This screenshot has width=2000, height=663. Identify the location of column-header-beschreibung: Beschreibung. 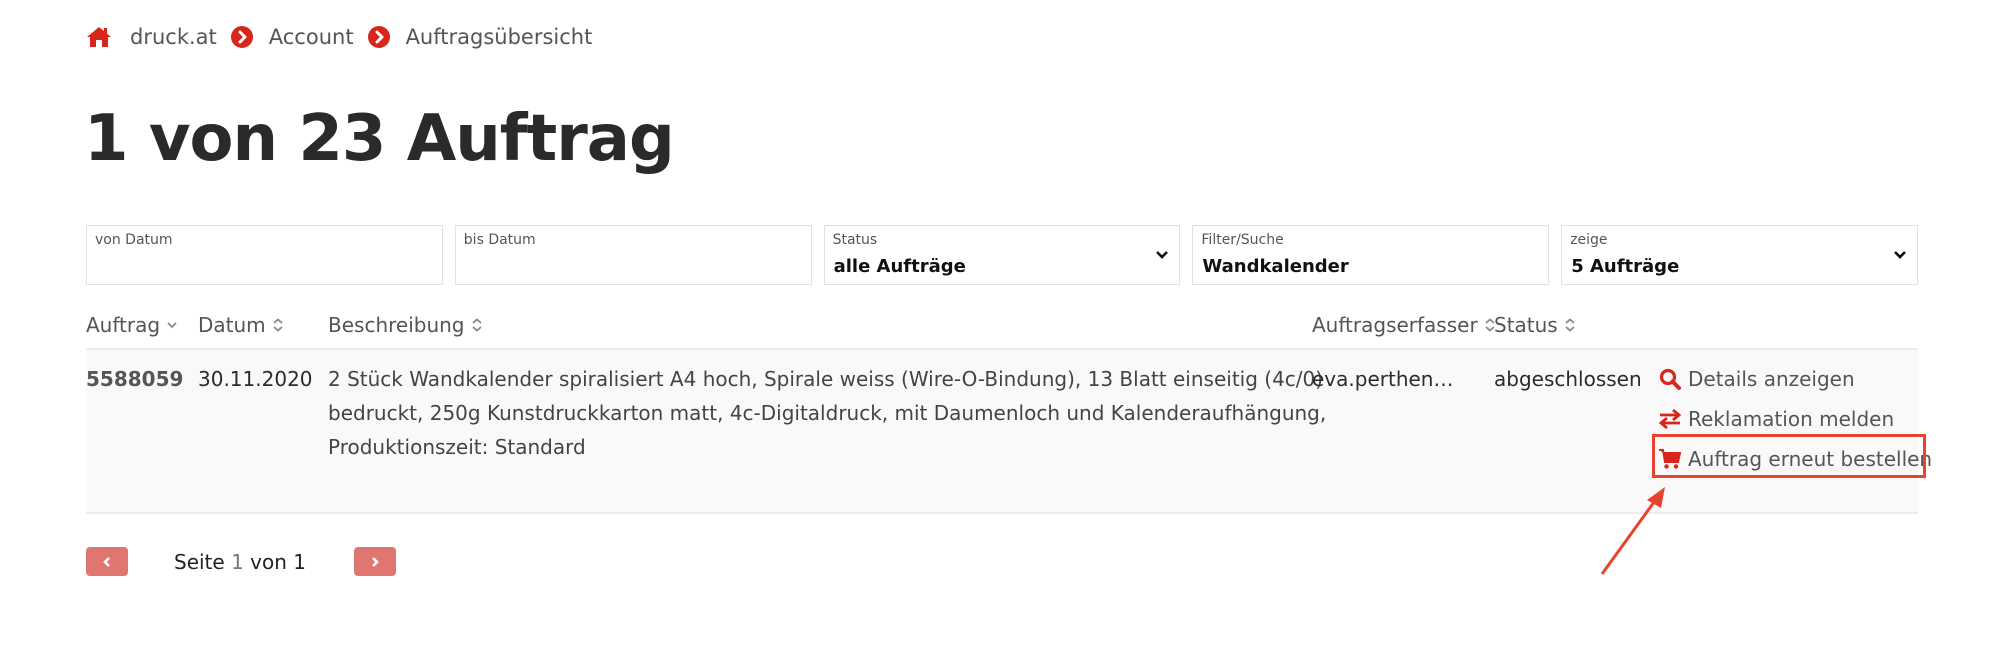
(405, 325).